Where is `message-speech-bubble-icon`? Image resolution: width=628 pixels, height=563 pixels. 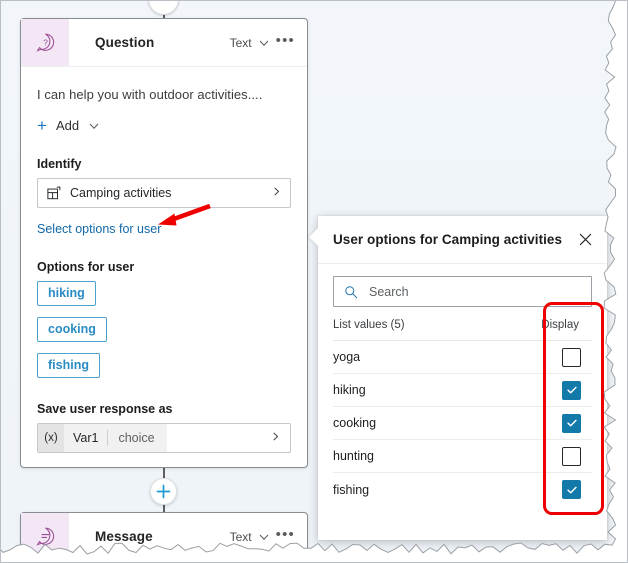 message-speech-bubble-icon is located at coordinates (44, 536).